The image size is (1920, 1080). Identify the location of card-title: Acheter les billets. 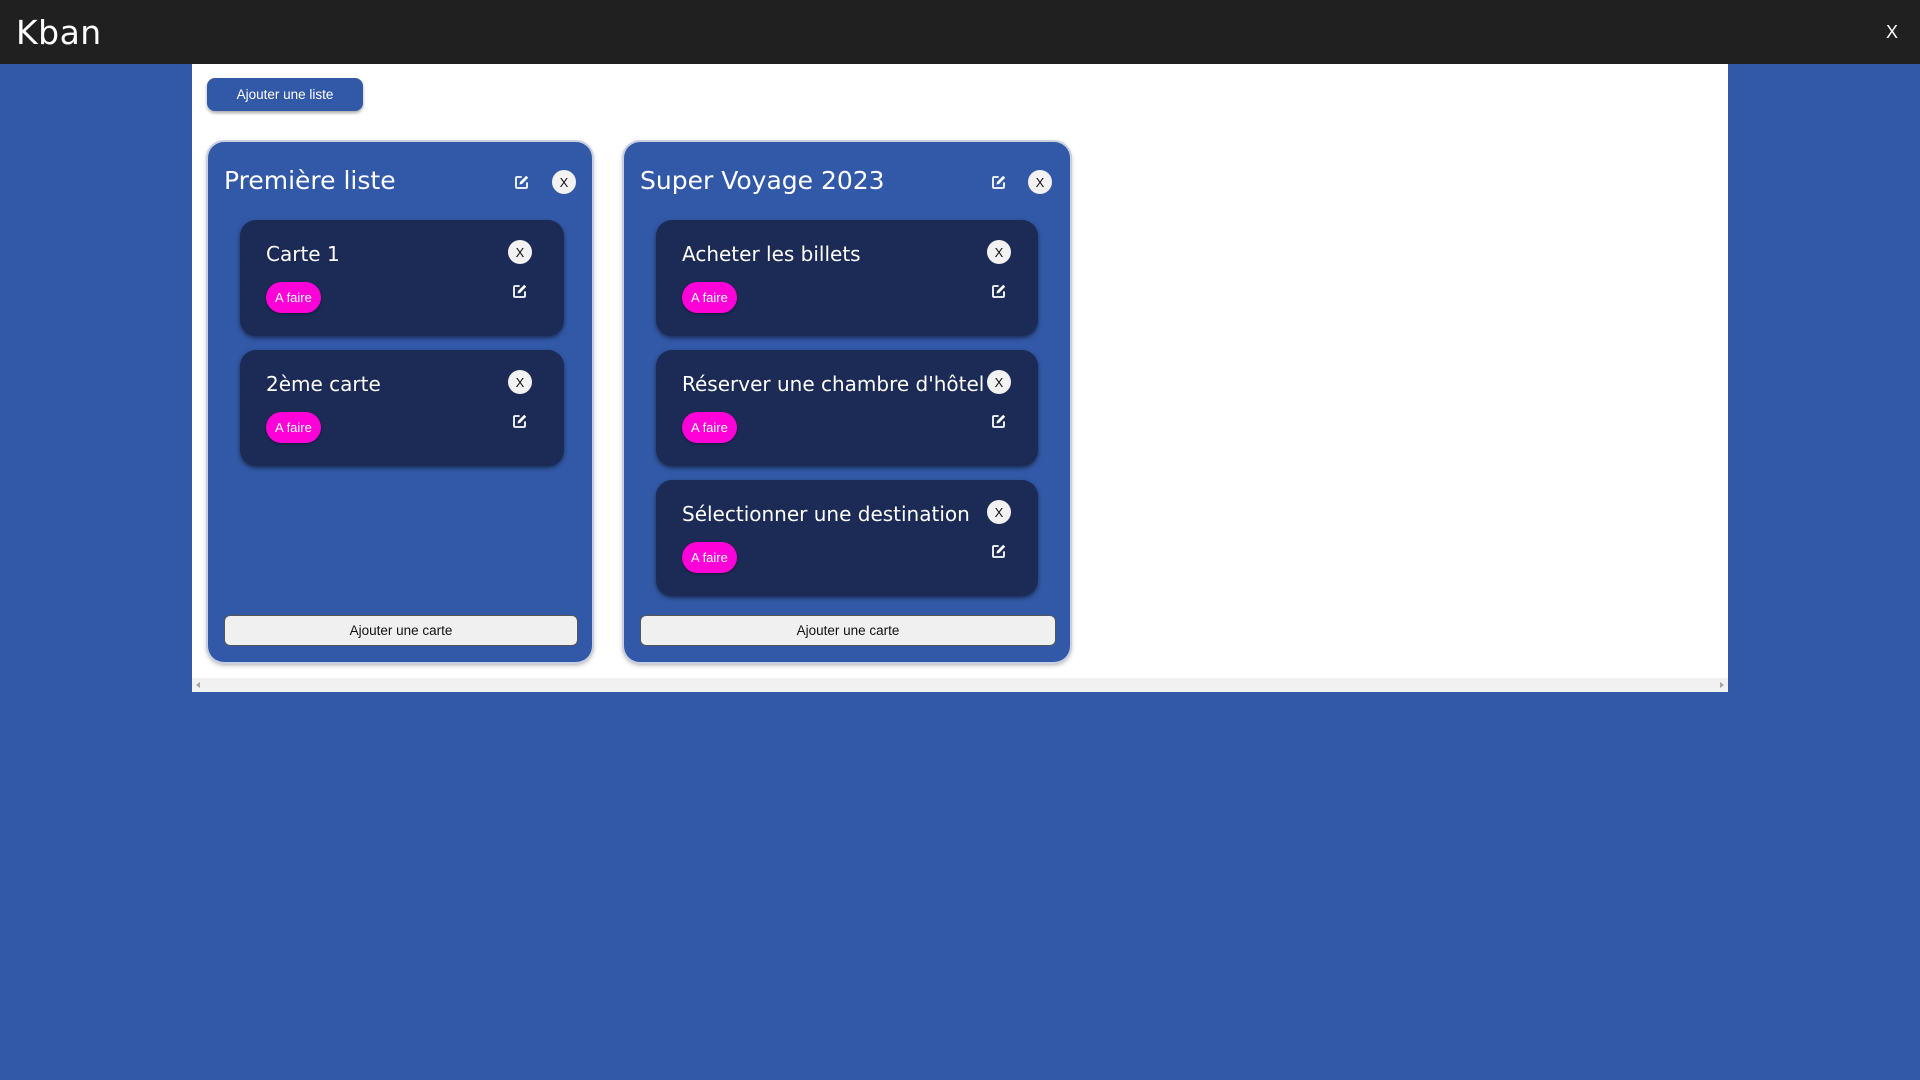
(771, 254).